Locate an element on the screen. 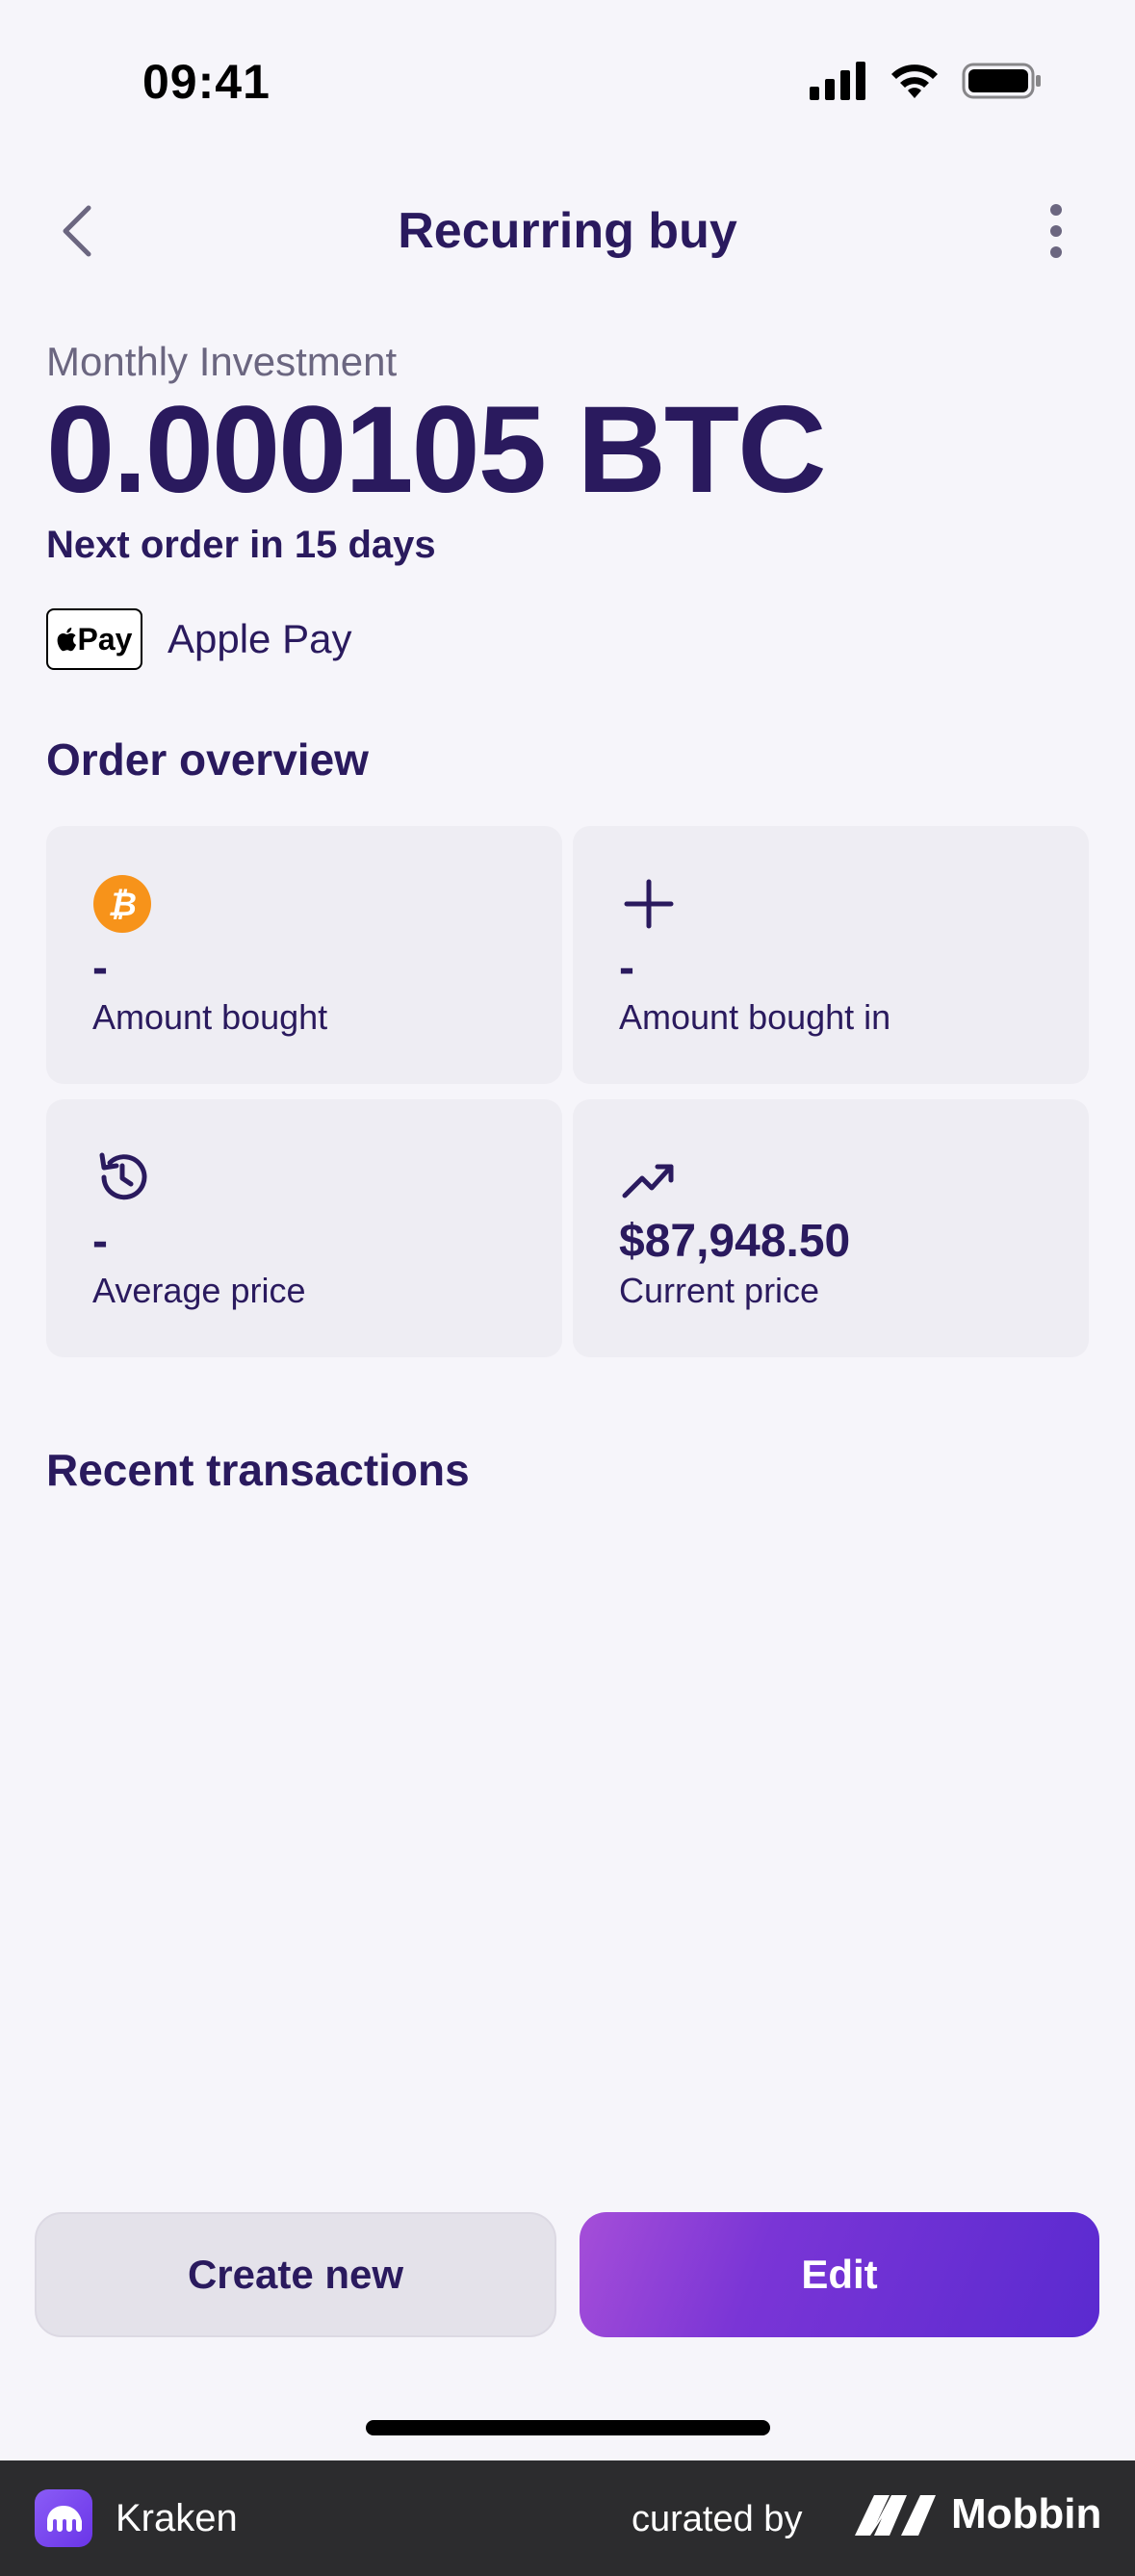  kraken-icon is located at coordinates (64, 2519).